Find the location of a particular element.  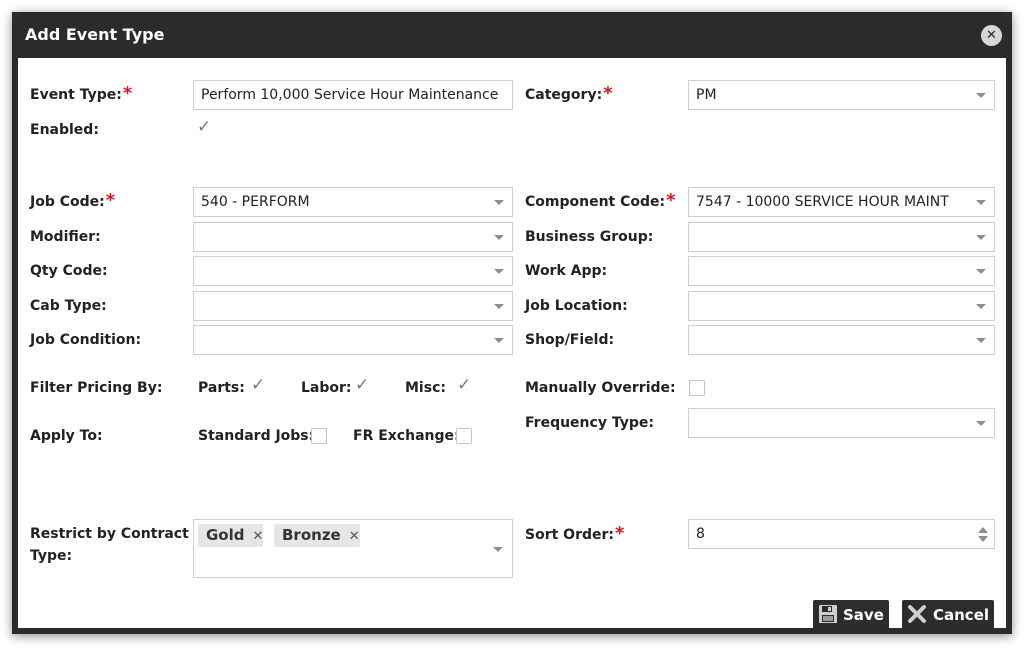

apply-to-label: Apply To: is located at coordinates (66, 436).